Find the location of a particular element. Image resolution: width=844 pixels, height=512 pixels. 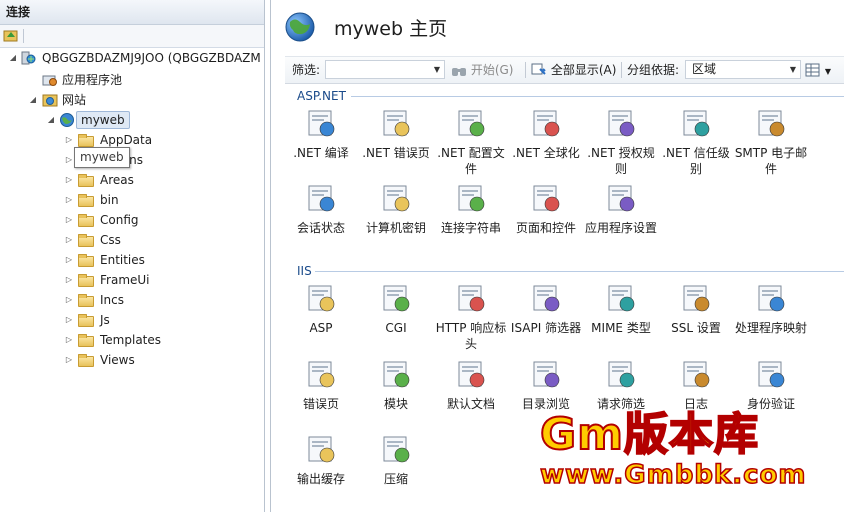

feature-item: .NET 全球化 is located at coordinates (546, 134).